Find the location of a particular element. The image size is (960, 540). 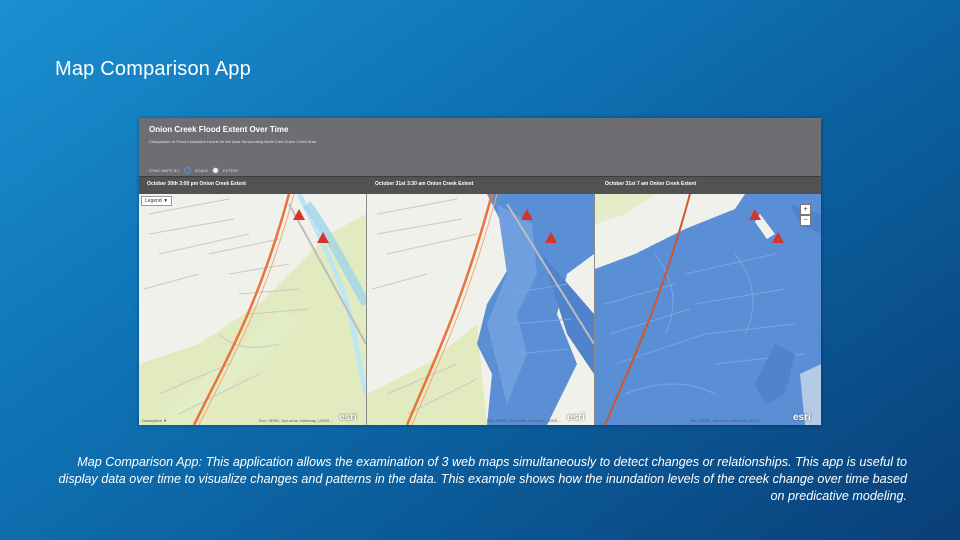

extent-radio is located at coordinates (216, 170).